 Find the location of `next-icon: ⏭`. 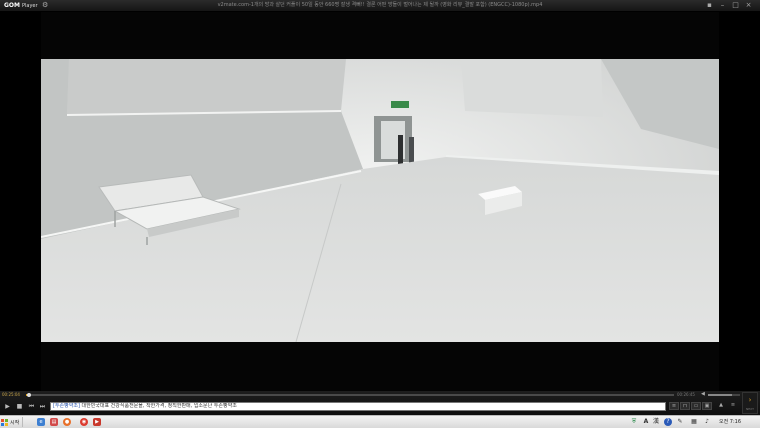

next-icon: ⏭ is located at coordinates (42, 406).